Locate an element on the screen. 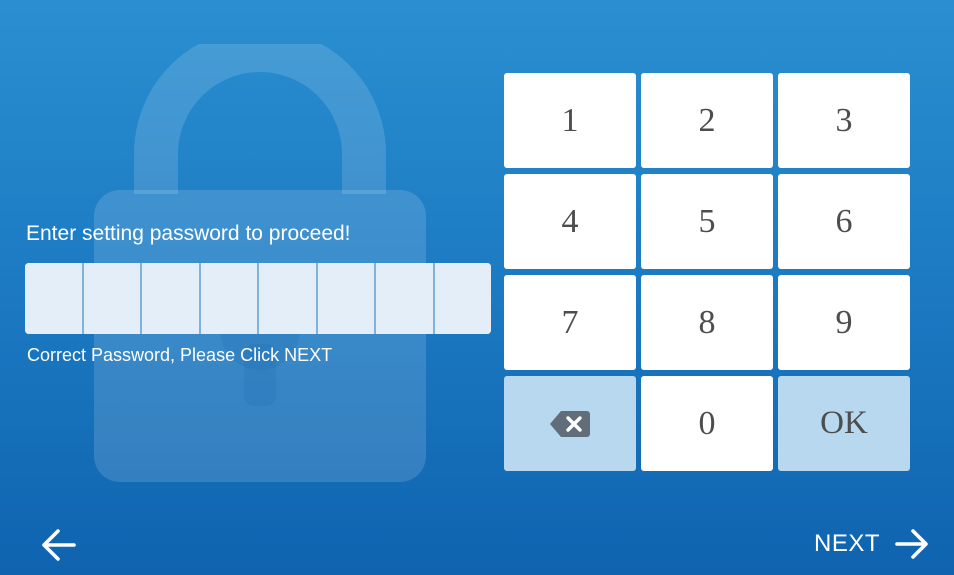 Image resolution: width=954 pixels, height=575 pixels. password-field is located at coordinates (258, 298).